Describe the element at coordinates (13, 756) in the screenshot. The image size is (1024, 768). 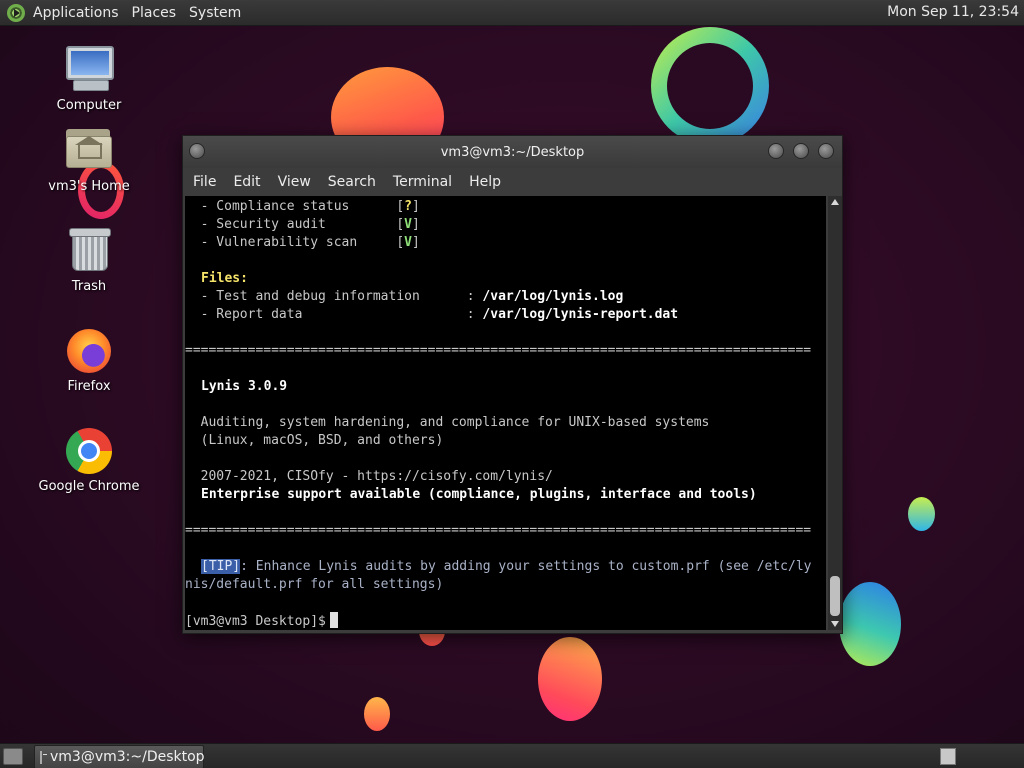
I see `show-desktop-icon` at that location.